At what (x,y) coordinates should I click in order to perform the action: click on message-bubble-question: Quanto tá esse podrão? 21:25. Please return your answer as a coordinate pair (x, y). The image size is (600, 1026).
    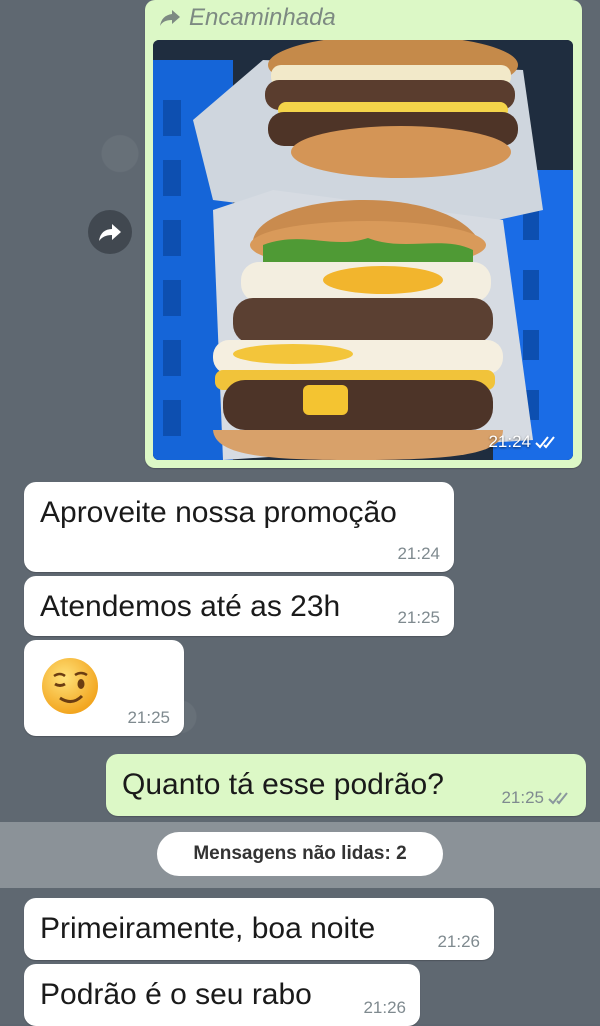
    Looking at the image, I should click on (346, 785).